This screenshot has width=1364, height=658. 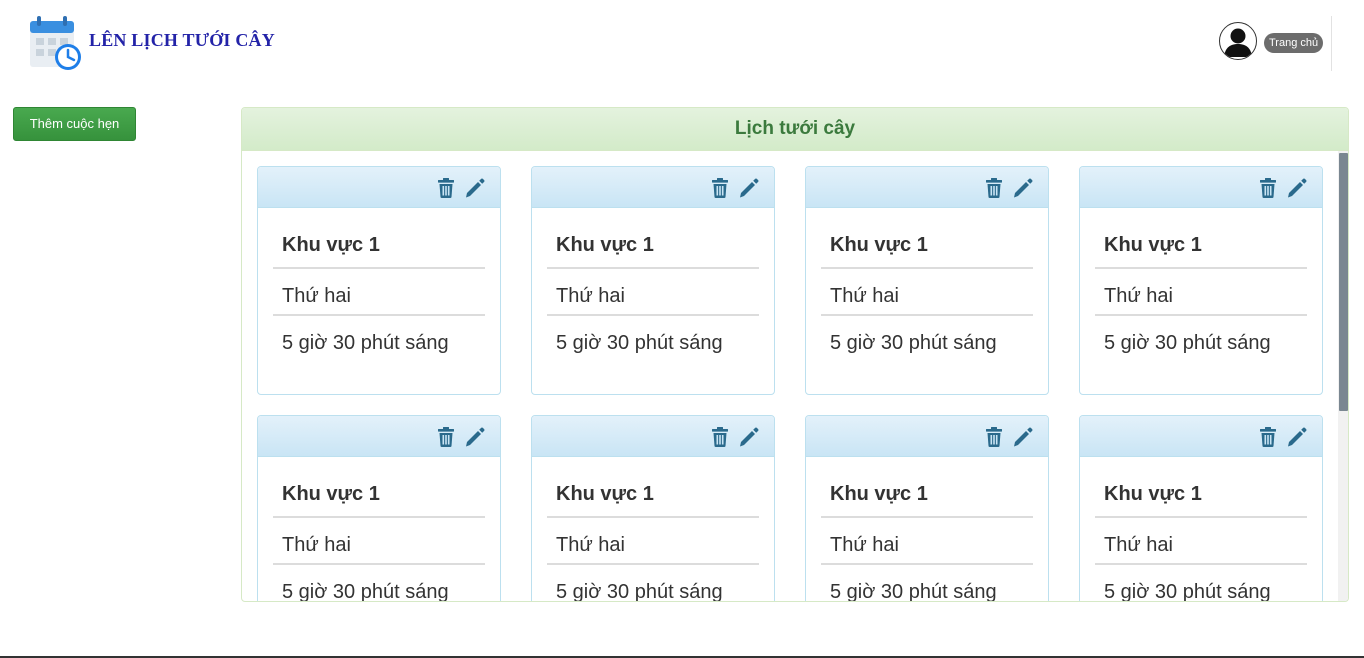 I want to click on panel-title: Lịch tưới cây, so click(x=795, y=129).